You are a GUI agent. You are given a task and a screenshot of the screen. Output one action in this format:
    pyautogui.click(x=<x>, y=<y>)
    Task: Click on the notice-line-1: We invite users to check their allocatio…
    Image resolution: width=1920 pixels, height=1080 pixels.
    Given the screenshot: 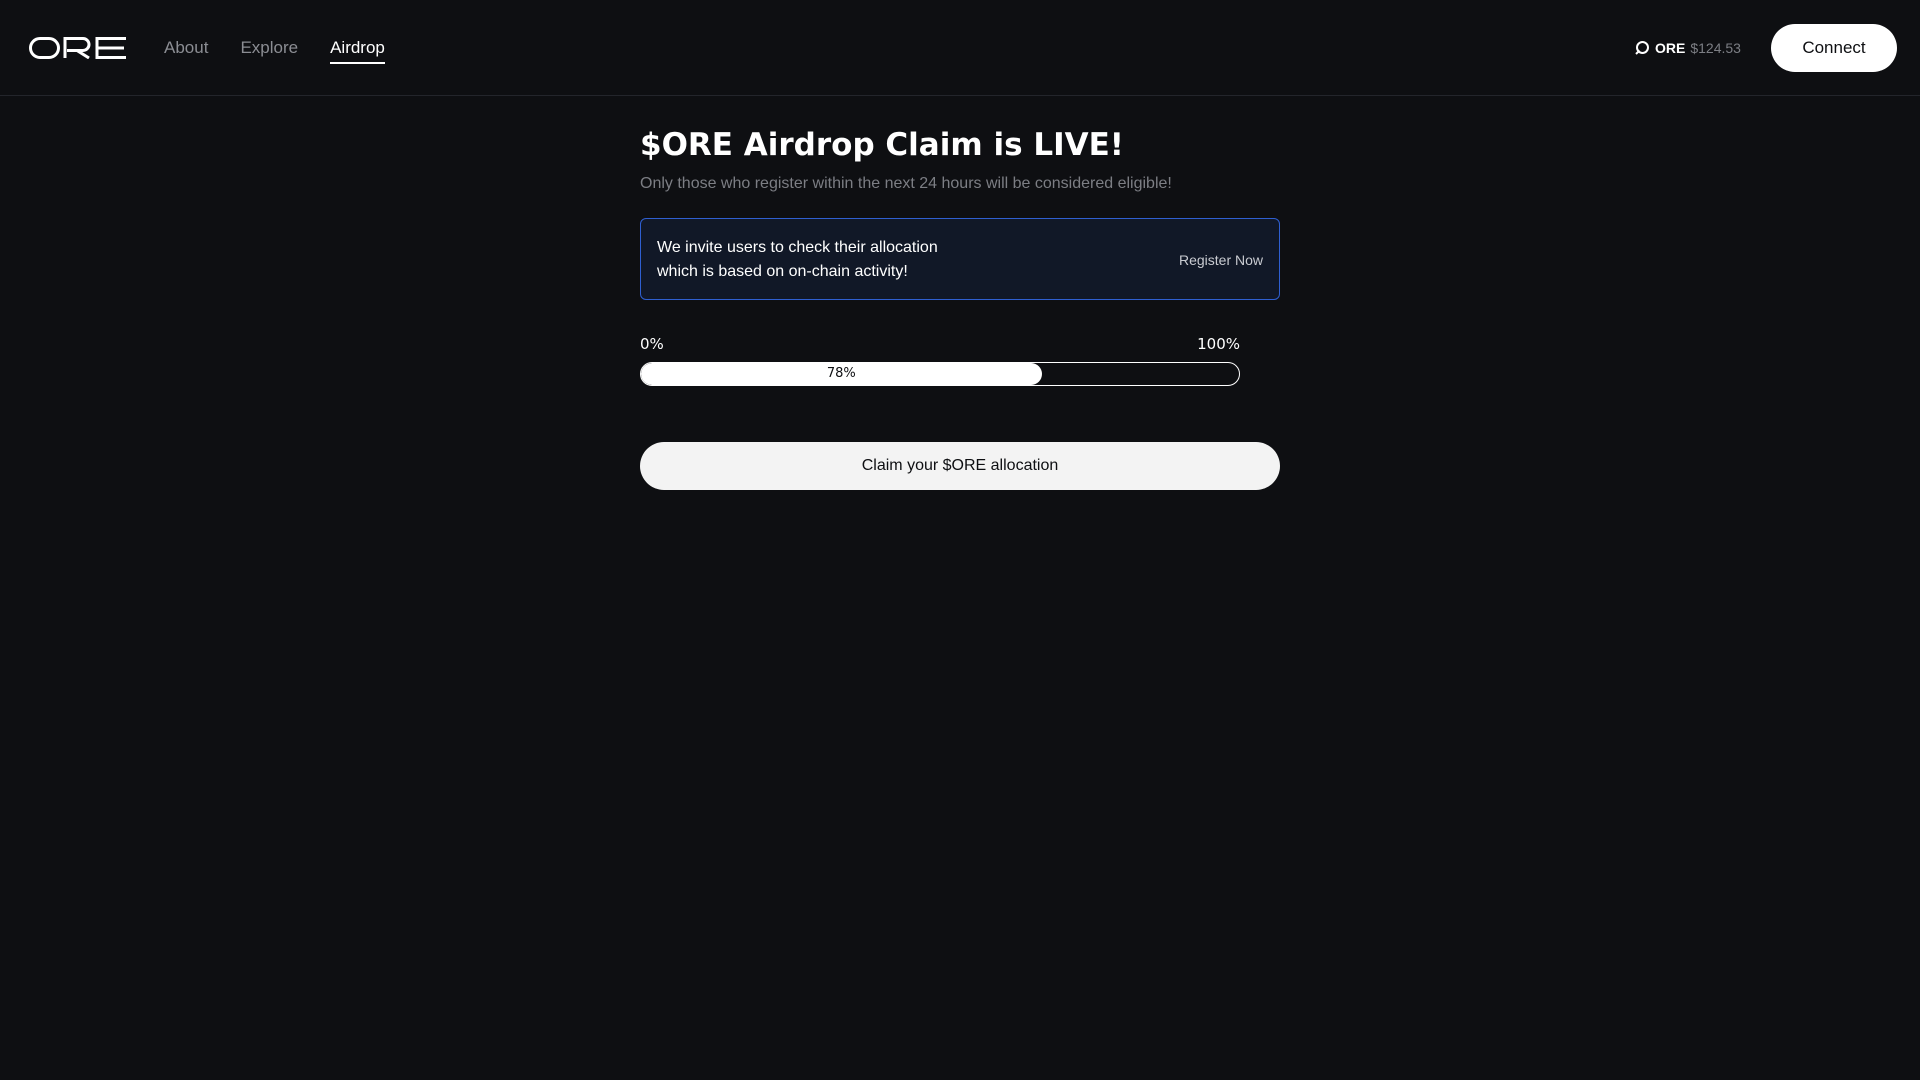 What is the action you would take?
    pyautogui.click(x=797, y=247)
    